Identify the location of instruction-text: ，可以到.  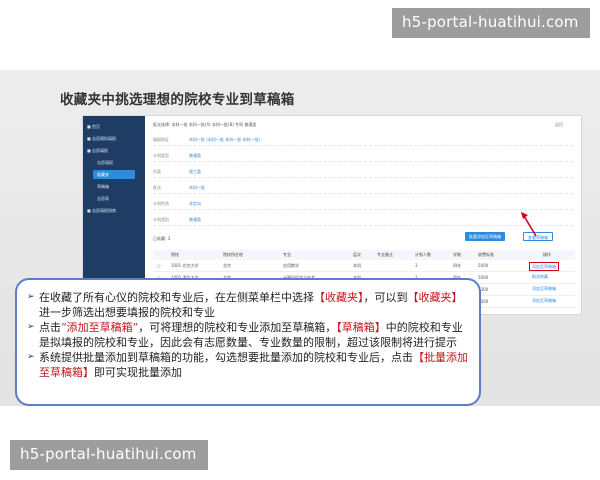
(385, 297).